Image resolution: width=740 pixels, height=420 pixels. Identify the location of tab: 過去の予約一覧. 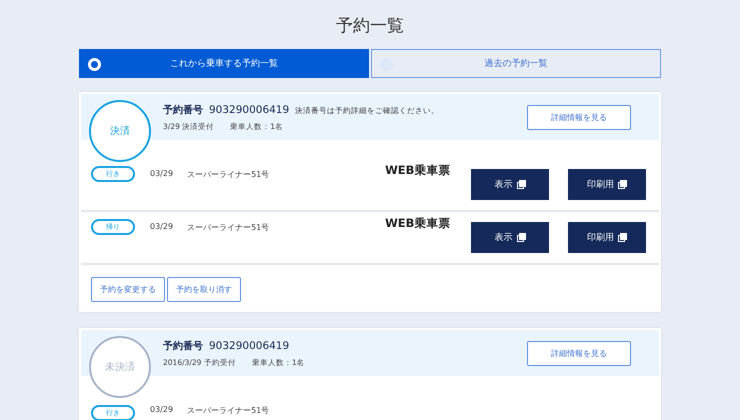
(516, 63).